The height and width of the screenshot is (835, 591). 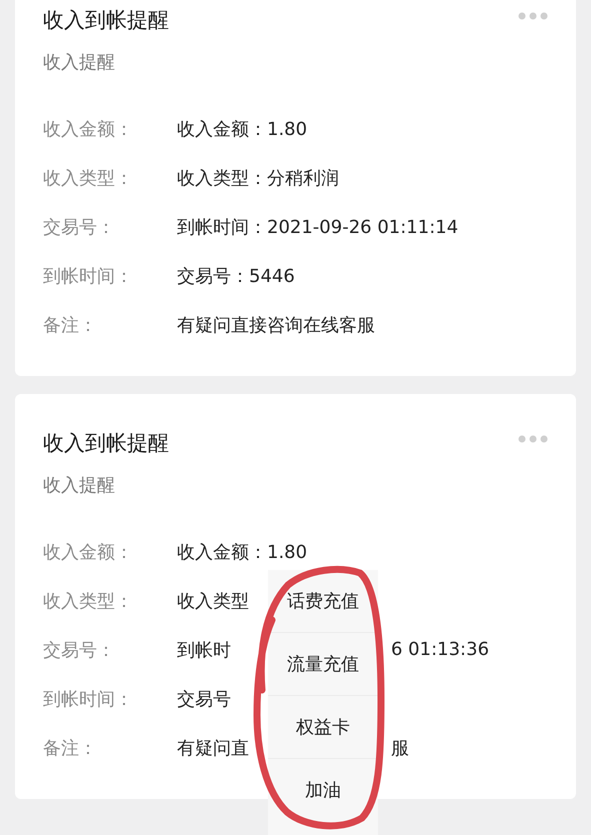 I want to click on menu-item: 流量充值, so click(x=323, y=663).